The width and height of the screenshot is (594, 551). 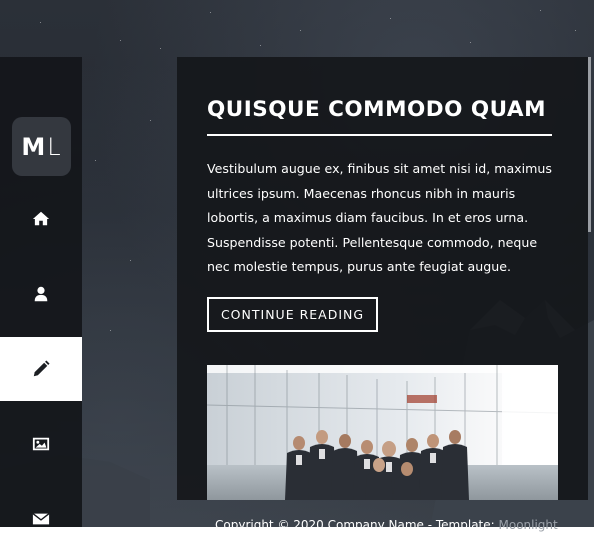 I want to click on title-underline, so click(x=379, y=135).